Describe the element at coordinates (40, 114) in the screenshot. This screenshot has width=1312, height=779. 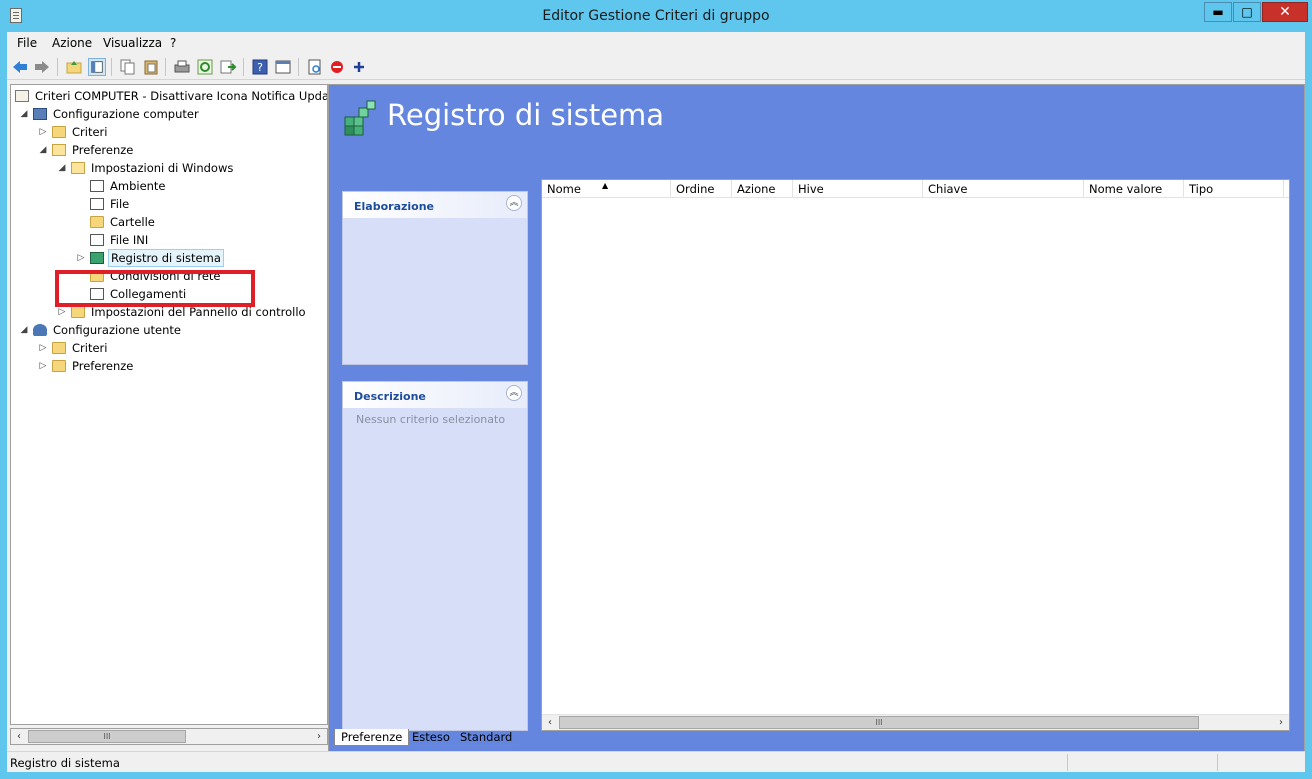
I see `computer-icon` at that location.